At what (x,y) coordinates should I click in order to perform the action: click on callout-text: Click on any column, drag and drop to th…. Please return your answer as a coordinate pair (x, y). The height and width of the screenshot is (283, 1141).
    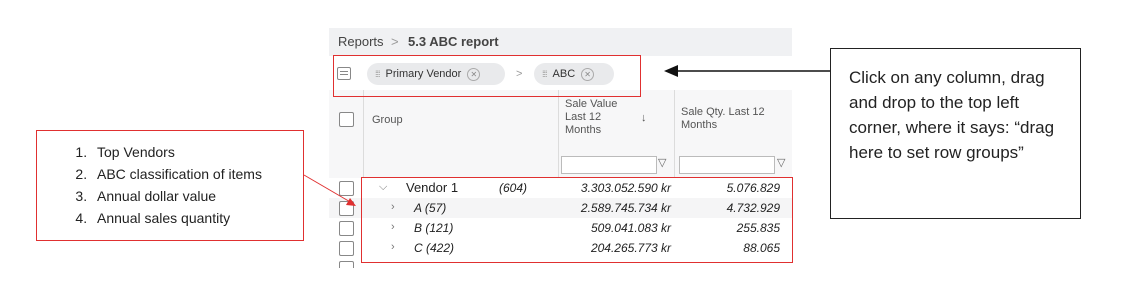
    Looking at the image, I should click on (952, 115).